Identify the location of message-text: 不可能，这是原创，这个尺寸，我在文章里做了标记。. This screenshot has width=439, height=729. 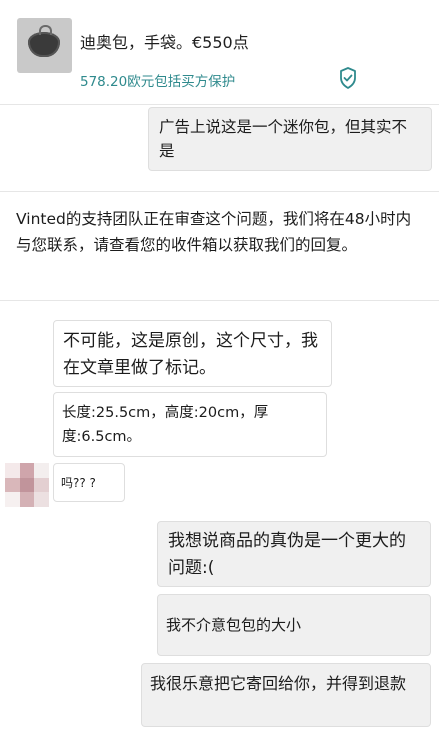
(190, 354).